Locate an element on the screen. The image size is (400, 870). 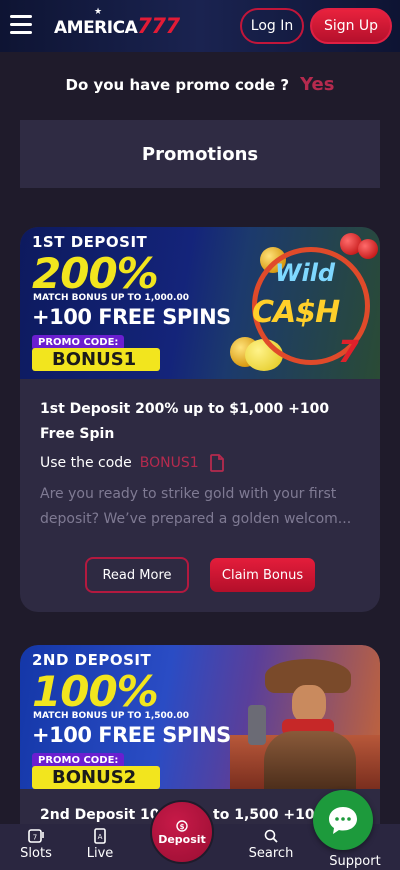
wallet-icon: $ is located at coordinates (182, 825).